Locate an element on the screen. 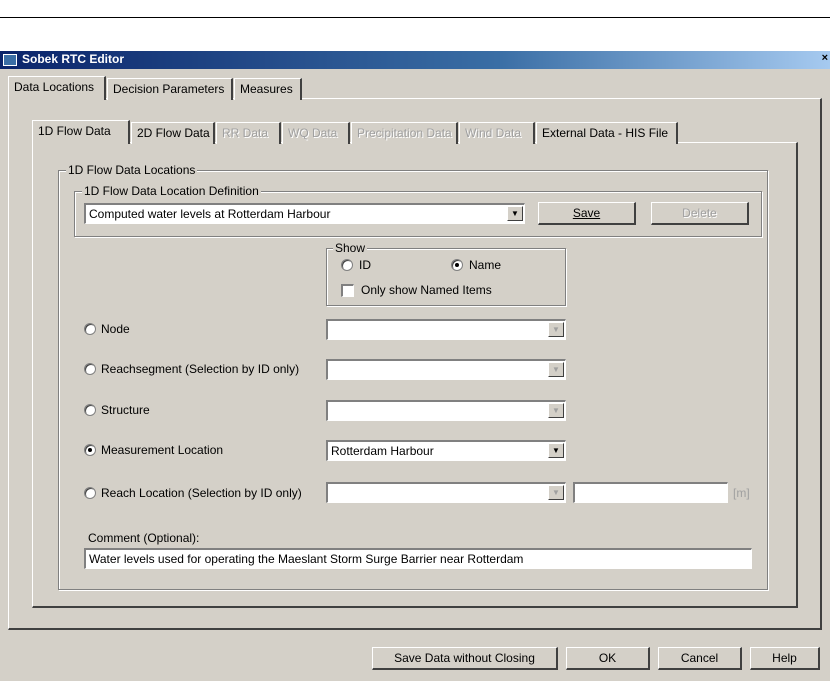  reach-location-offset-input is located at coordinates (650, 492).